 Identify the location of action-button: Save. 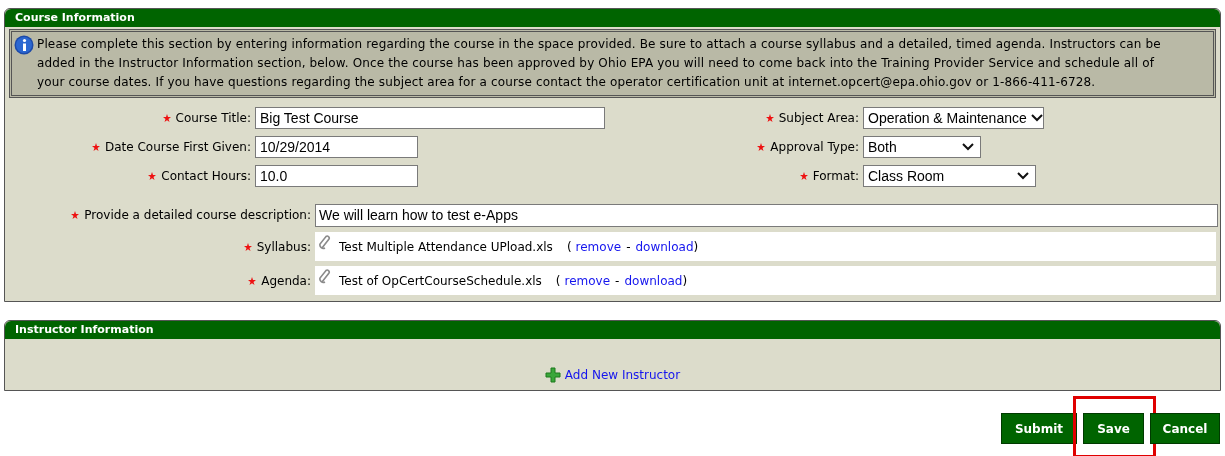
(1113, 428).